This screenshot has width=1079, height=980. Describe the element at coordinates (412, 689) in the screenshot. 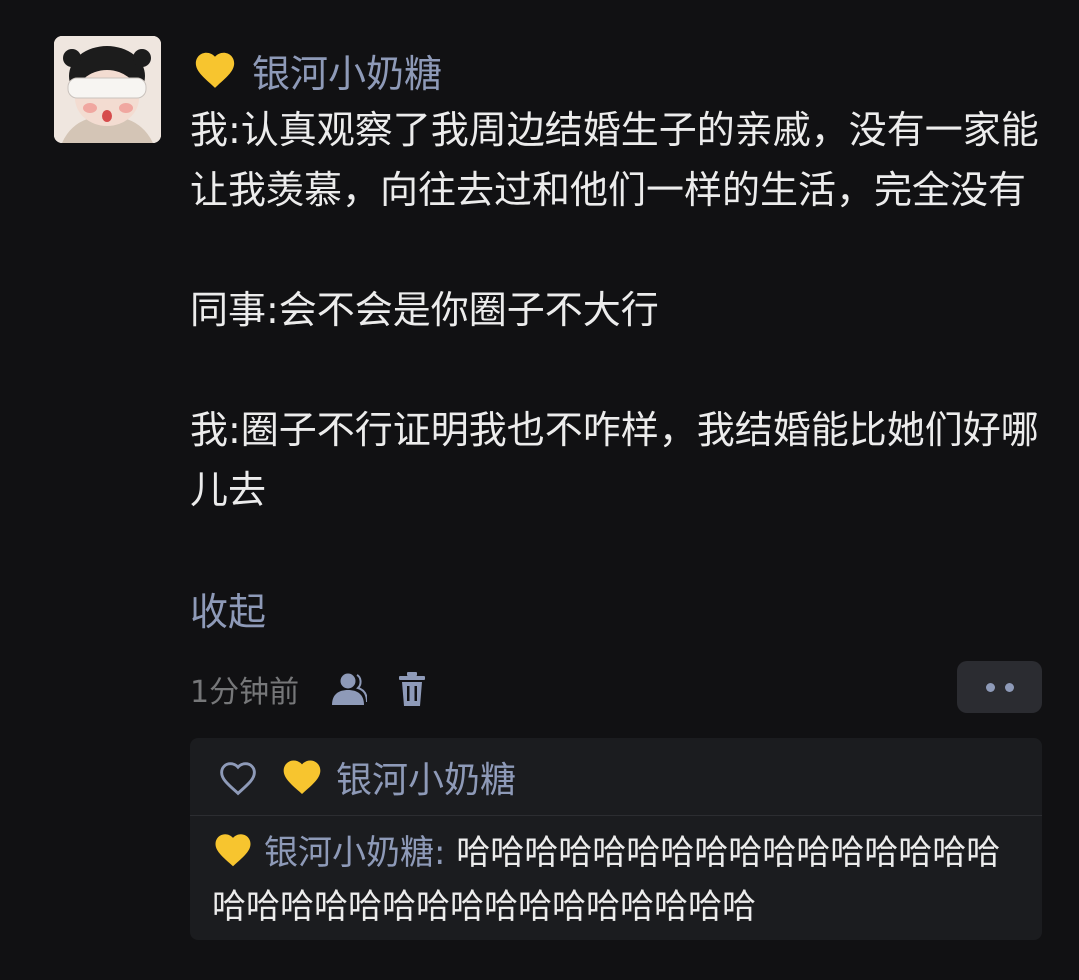

I see `trash-icon` at that location.